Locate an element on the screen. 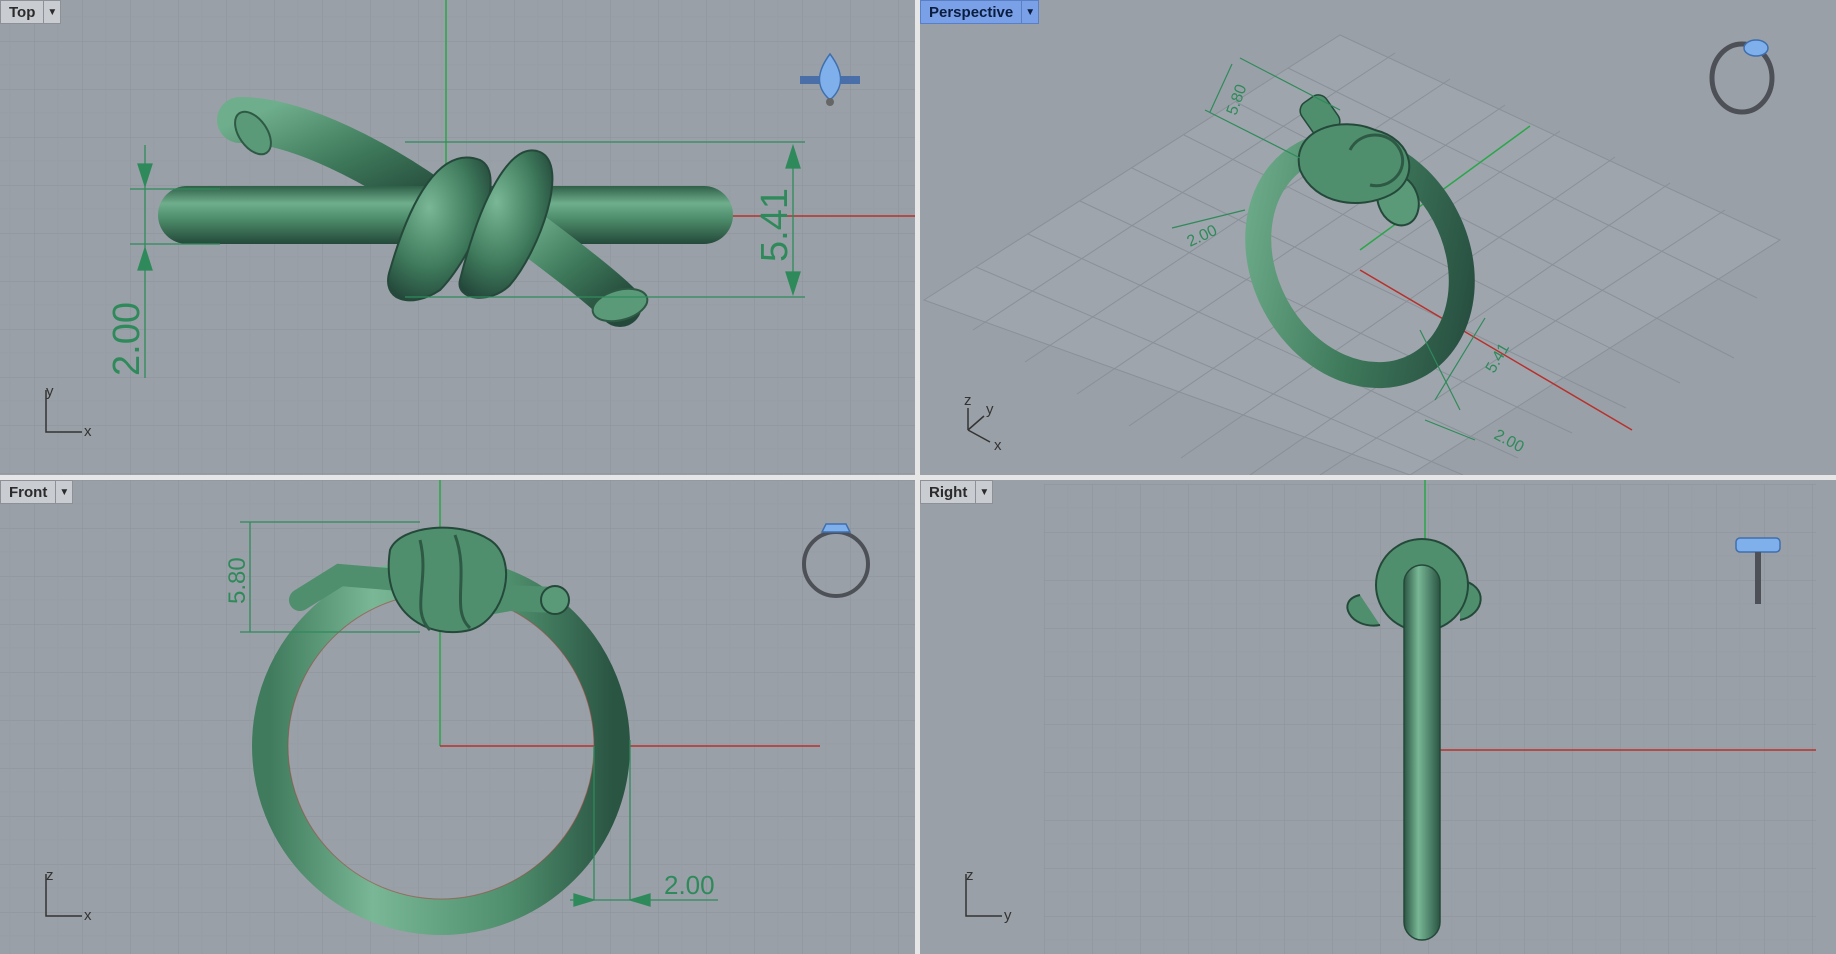 The image size is (1836, 954). viewport-title: Perspective is located at coordinates (971, 12).